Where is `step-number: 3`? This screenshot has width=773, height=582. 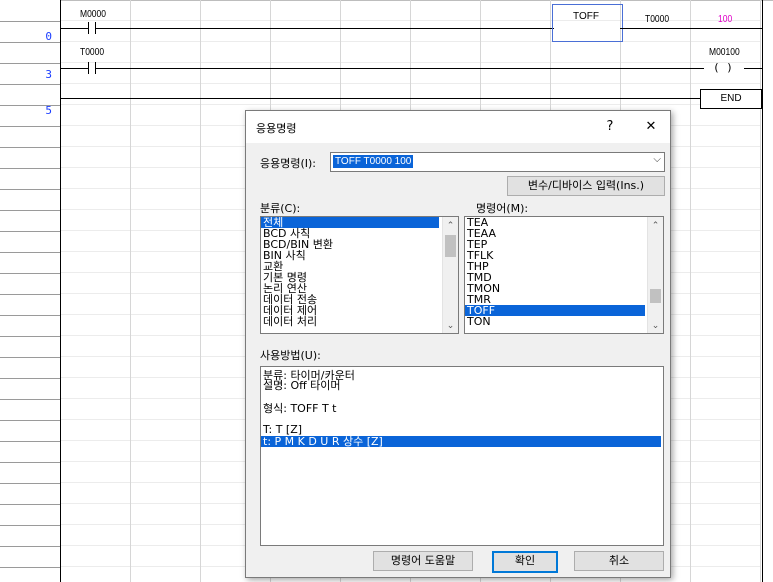 step-number: 3 is located at coordinates (48, 74).